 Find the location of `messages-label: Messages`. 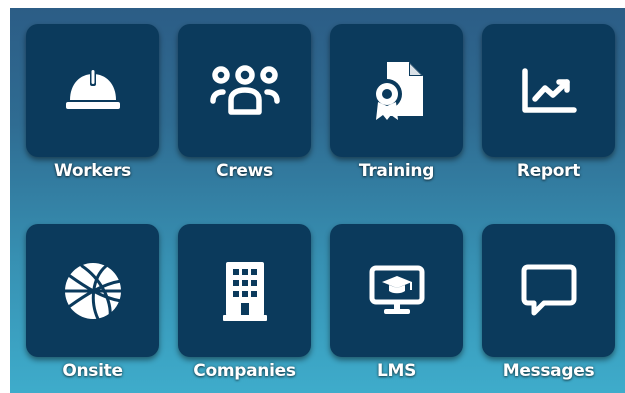

messages-label: Messages is located at coordinates (548, 371).